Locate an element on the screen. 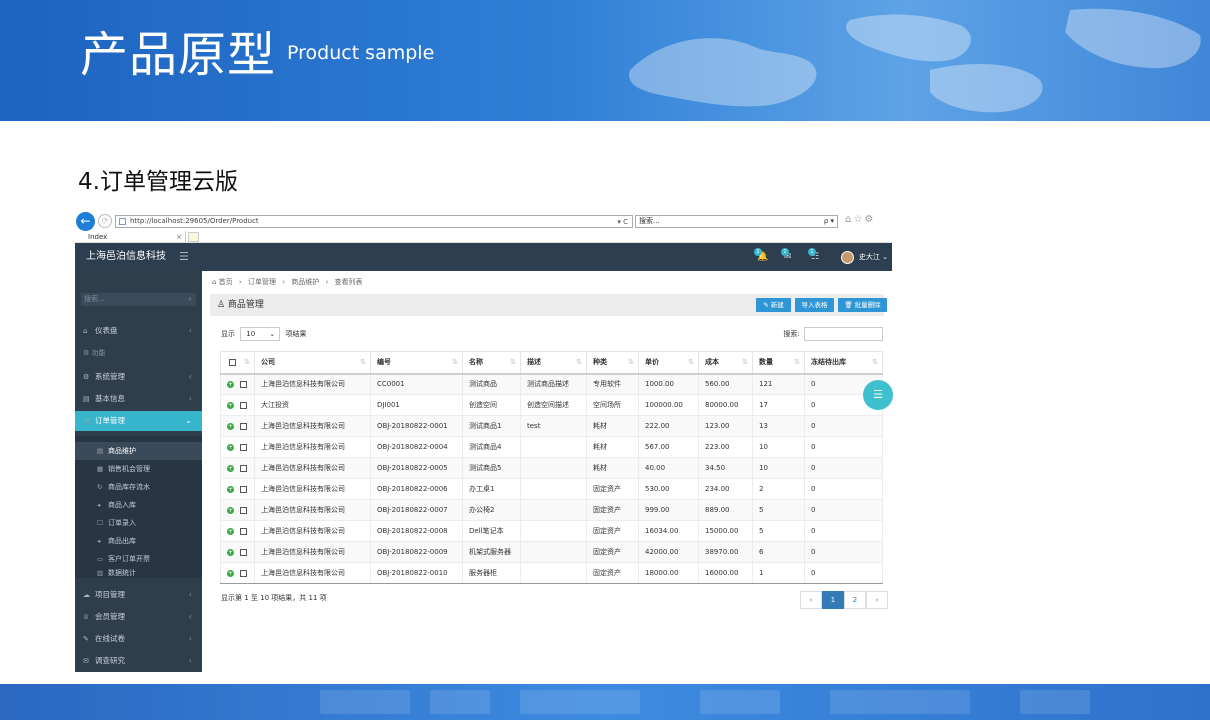 The width and height of the screenshot is (1210, 720). sidebar-item-dashboard: ⌂ 仪表盘 ‹ is located at coordinates (138, 331).